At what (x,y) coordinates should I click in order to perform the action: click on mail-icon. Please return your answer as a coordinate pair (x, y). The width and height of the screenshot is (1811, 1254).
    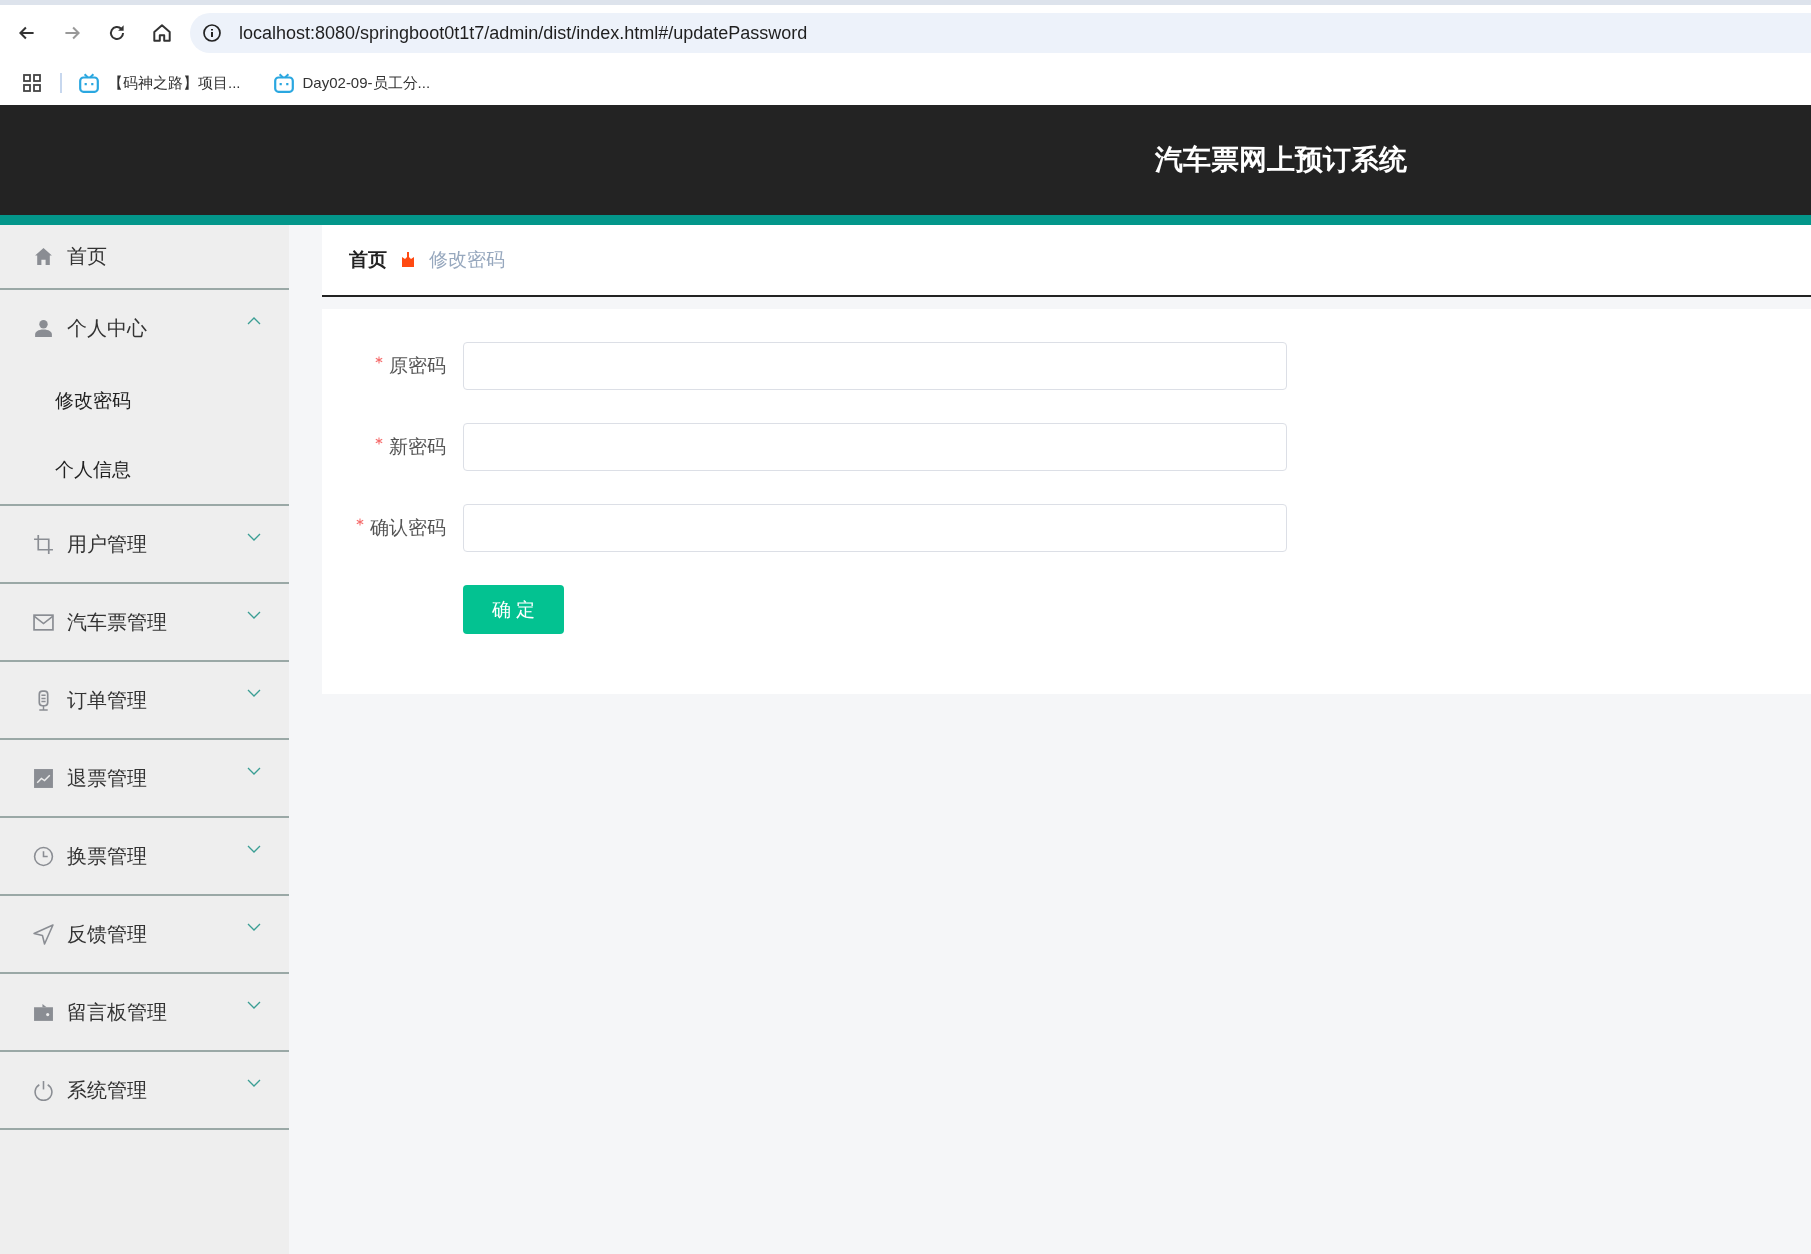
    Looking at the image, I should click on (43, 622).